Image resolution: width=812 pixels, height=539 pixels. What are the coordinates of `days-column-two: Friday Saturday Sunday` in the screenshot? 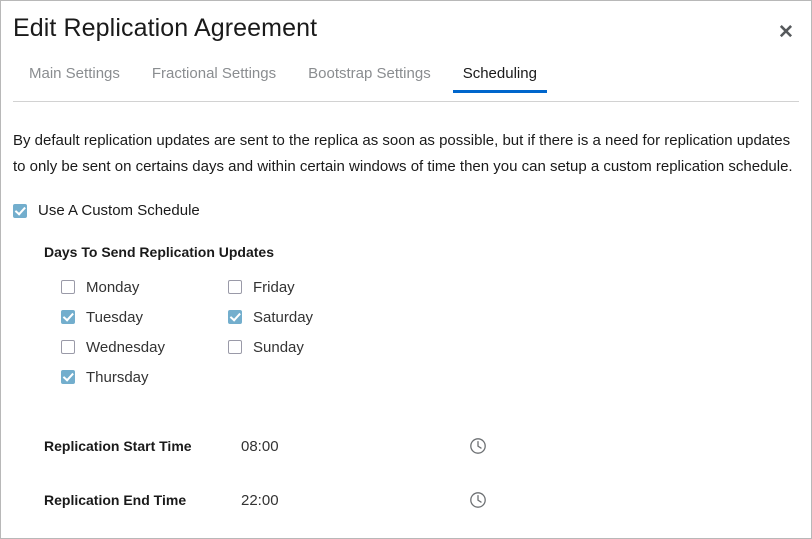 It's located at (320, 332).